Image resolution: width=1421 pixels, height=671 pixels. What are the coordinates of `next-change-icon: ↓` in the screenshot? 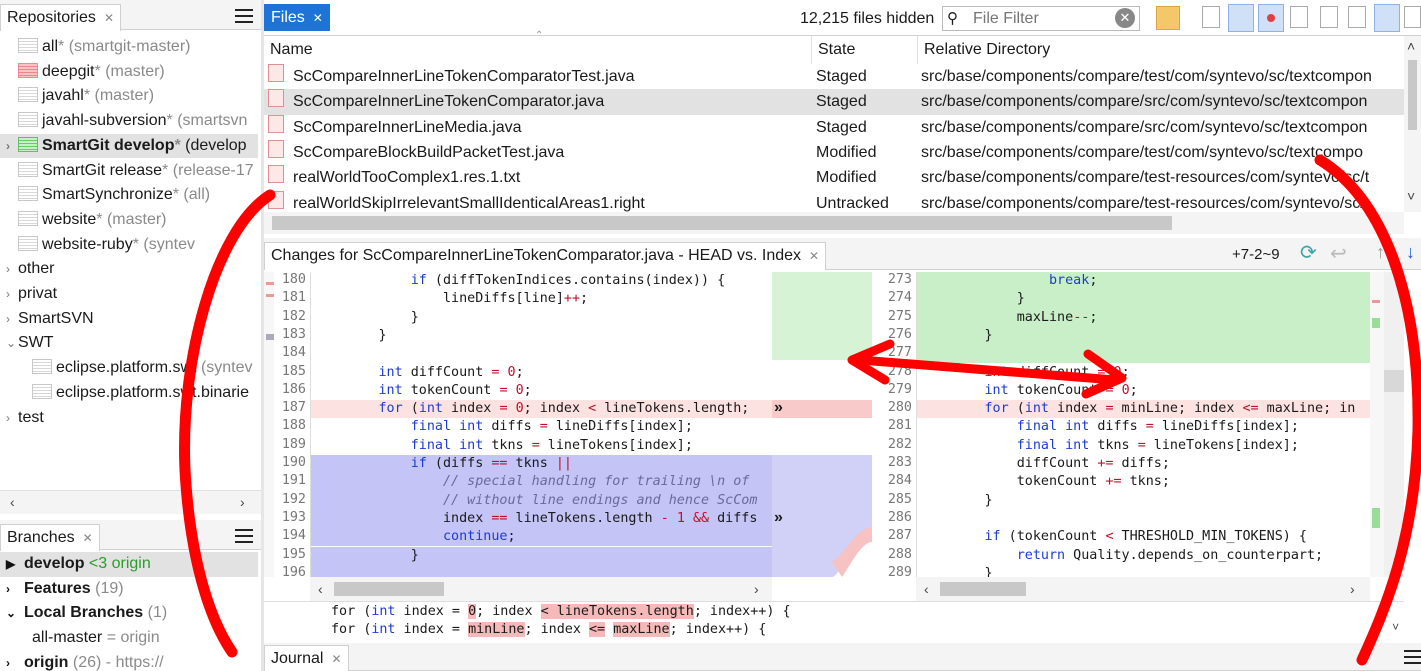 It's located at (1410, 252).